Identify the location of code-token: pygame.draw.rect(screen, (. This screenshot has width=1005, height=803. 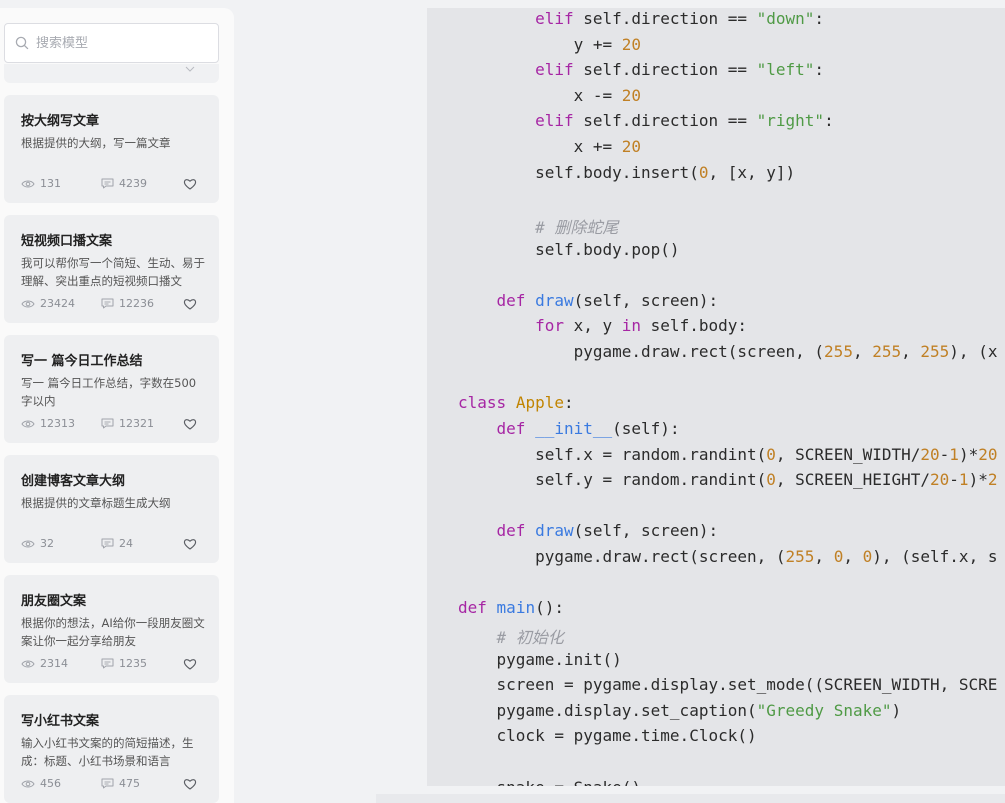
(622, 557).